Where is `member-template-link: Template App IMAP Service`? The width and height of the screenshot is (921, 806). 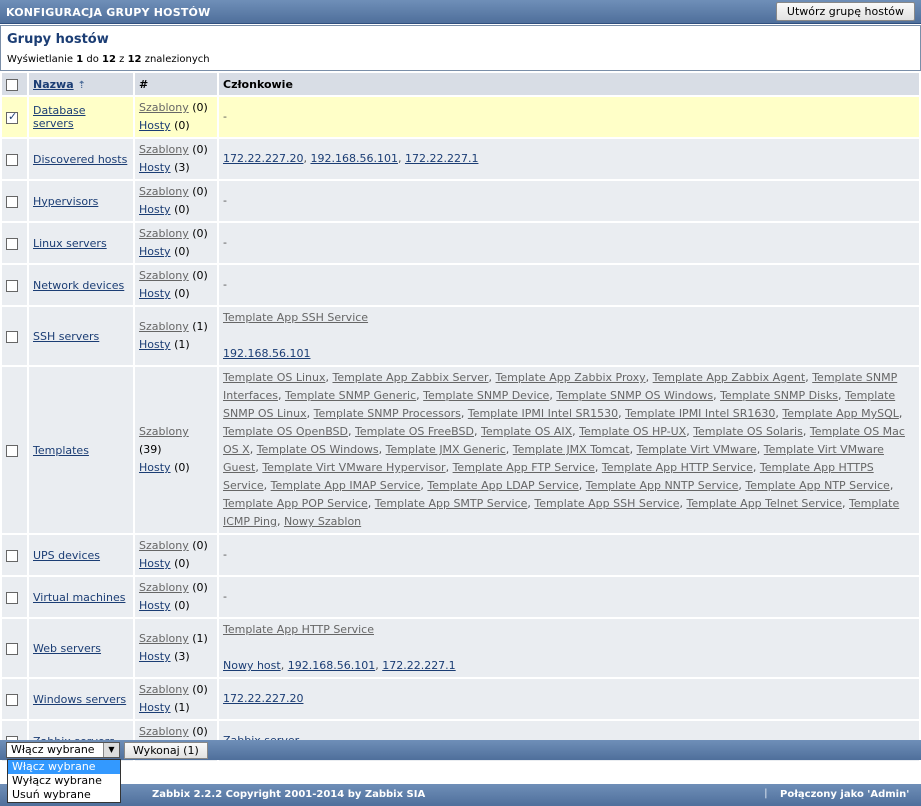
member-template-link: Template App IMAP Service is located at coordinates (346, 485).